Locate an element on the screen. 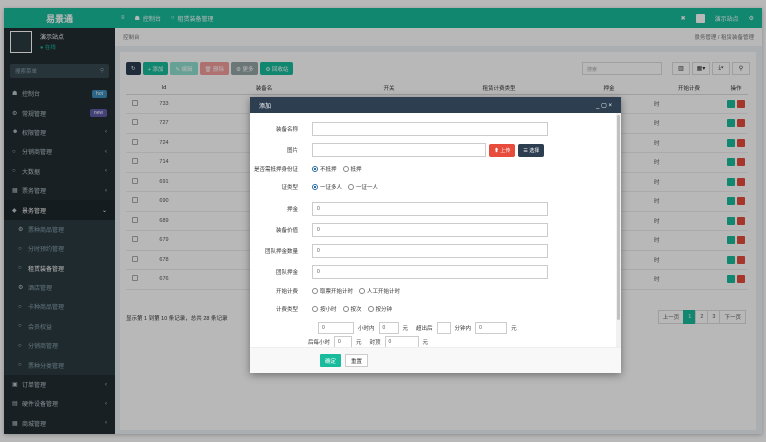 The width and height of the screenshot is (766, 442). form-row-deposit-id: 是否需抵押身份证 不抵押 抵押 is located at coordinates (430, 169).